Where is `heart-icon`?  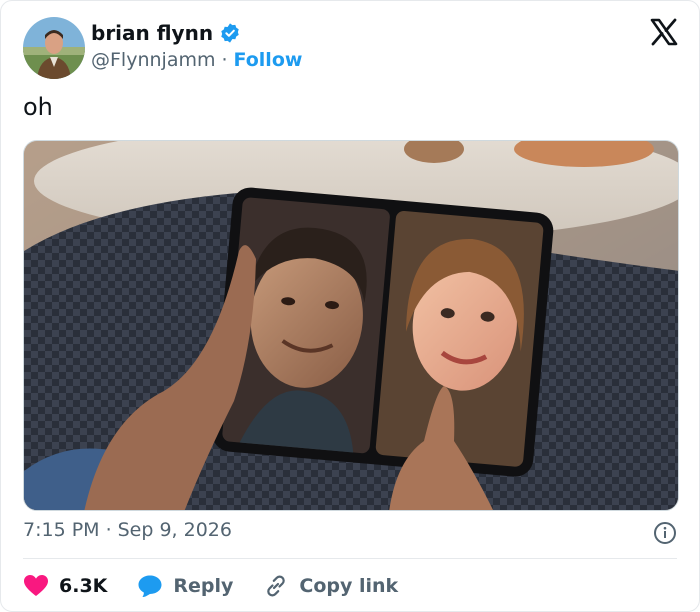
heart-icon is located at coordinates (36, 585).